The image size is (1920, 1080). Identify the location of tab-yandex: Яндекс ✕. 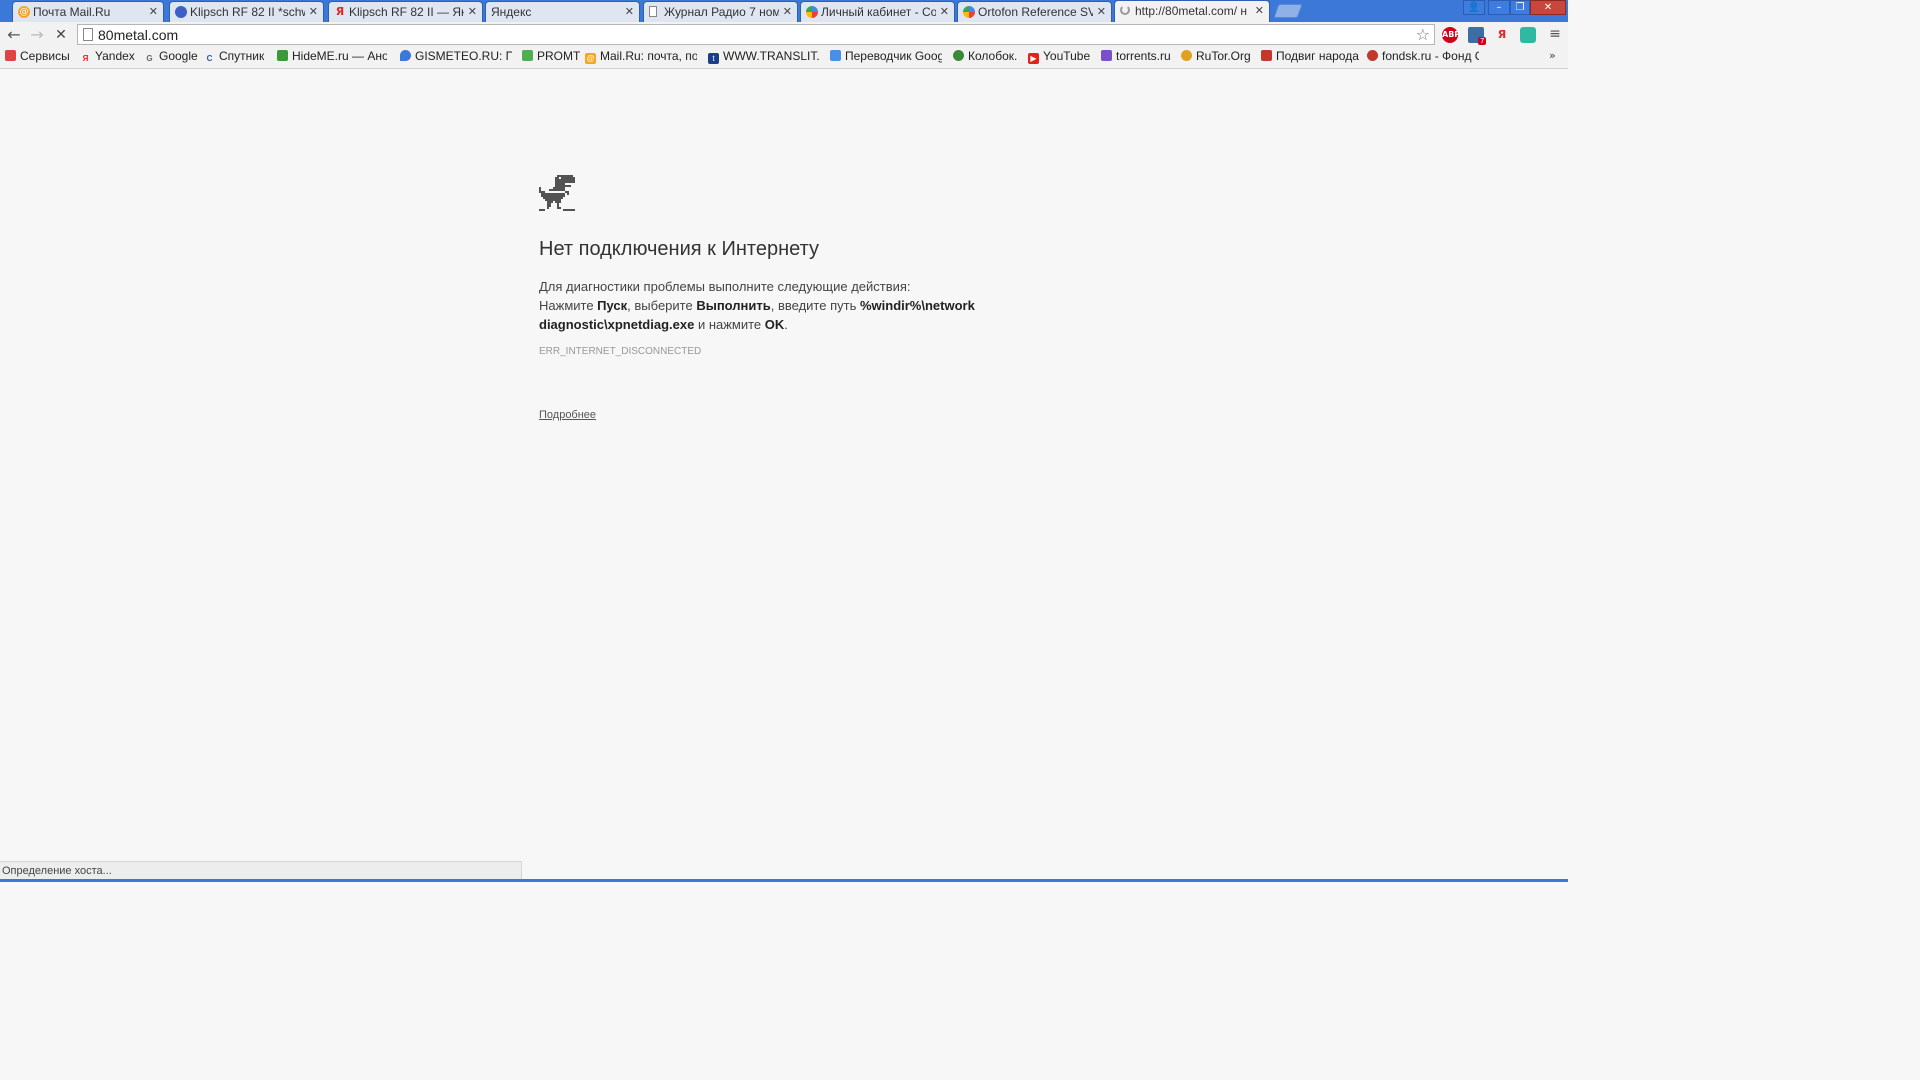
(562, 11).